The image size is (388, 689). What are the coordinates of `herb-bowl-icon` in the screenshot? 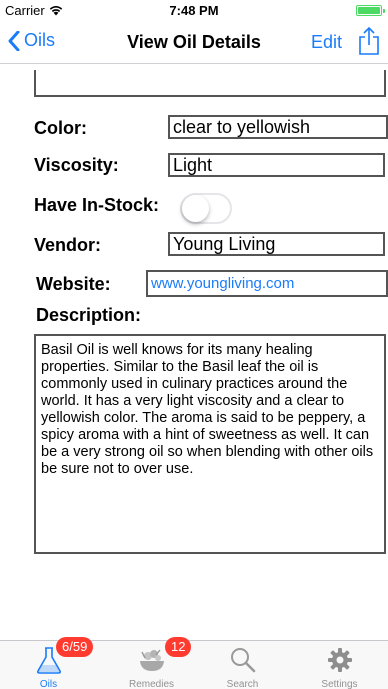 It's located at (151, 660).